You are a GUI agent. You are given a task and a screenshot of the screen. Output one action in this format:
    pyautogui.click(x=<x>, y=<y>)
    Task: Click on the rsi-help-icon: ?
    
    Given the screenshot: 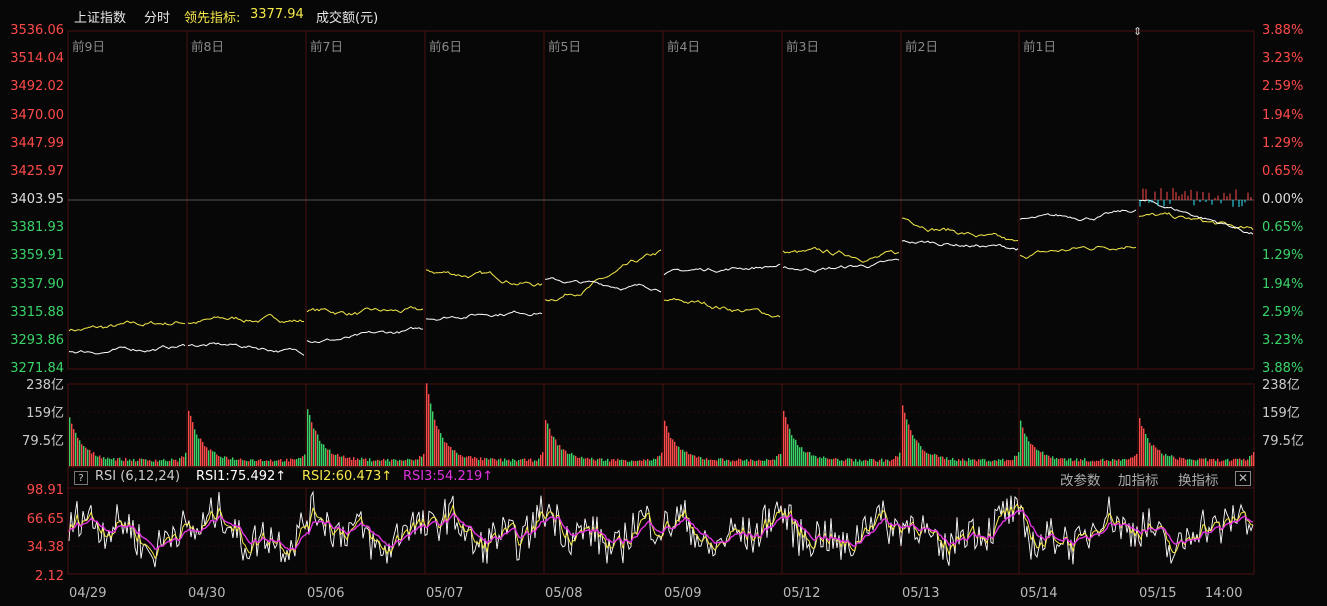 What is the action you would take?
    pyautogui.click(x=81, y=478)
    